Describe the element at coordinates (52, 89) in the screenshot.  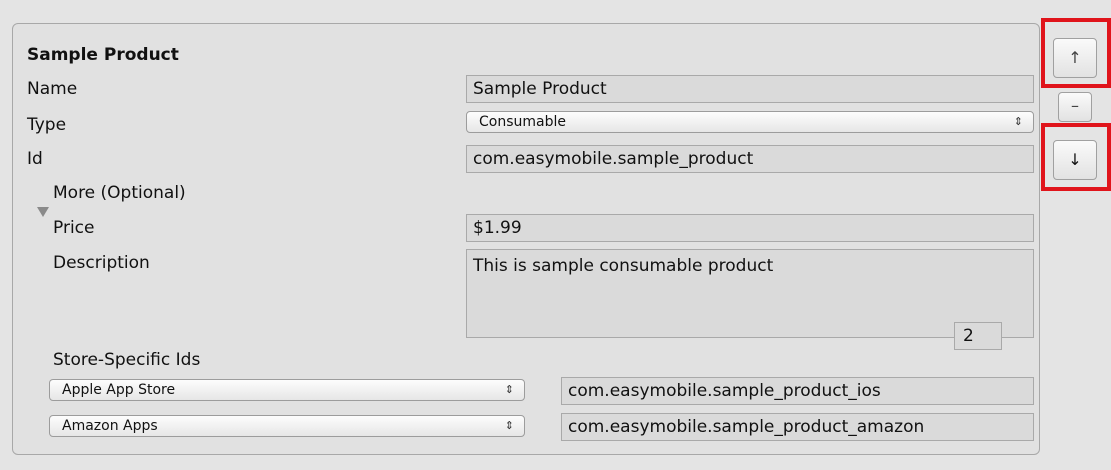
I see `name-label: Name` at that location.